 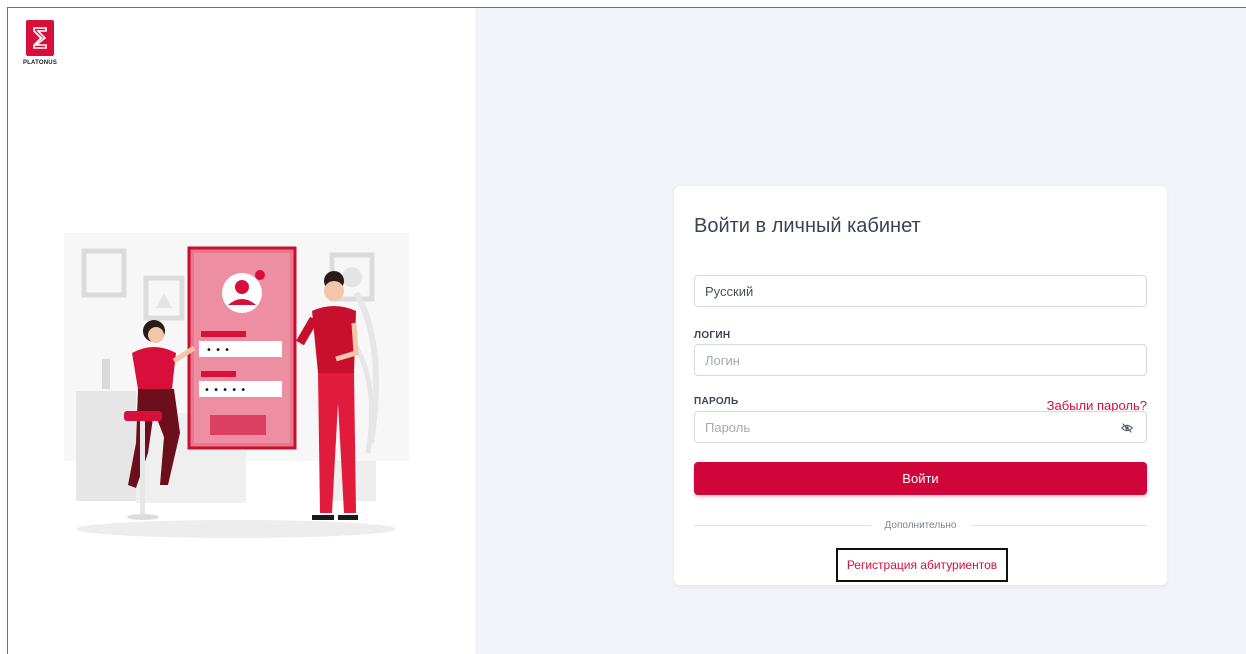 I want to click on password-input, so click(x=920, y=427).